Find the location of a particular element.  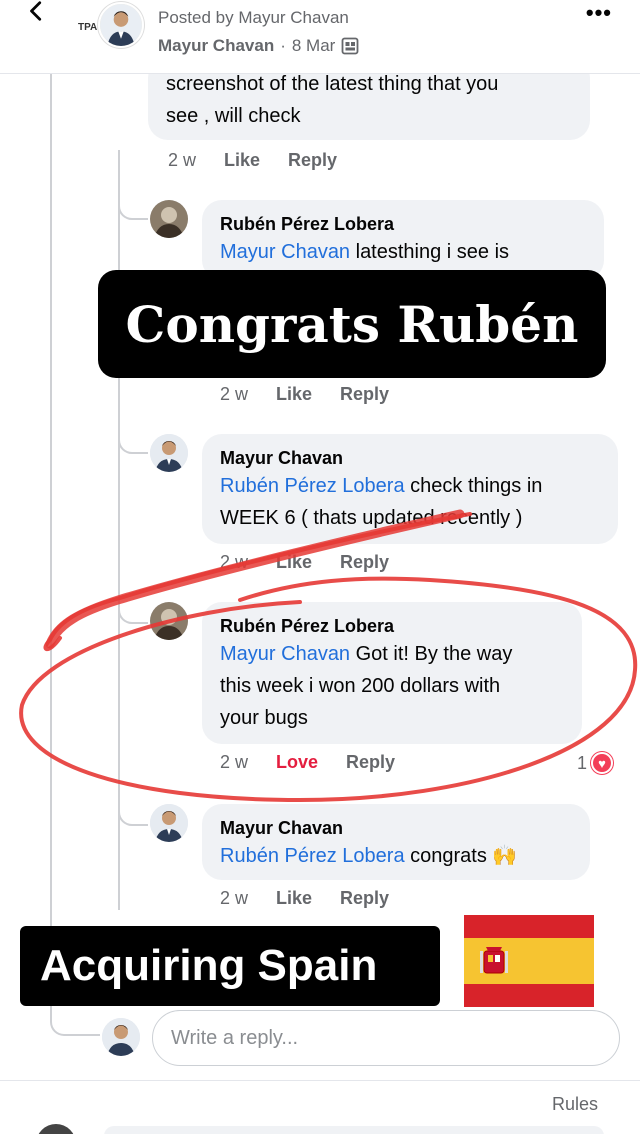

comment-text: Rubén Pérez Lobera check things in is located at coordinates (410, 486).